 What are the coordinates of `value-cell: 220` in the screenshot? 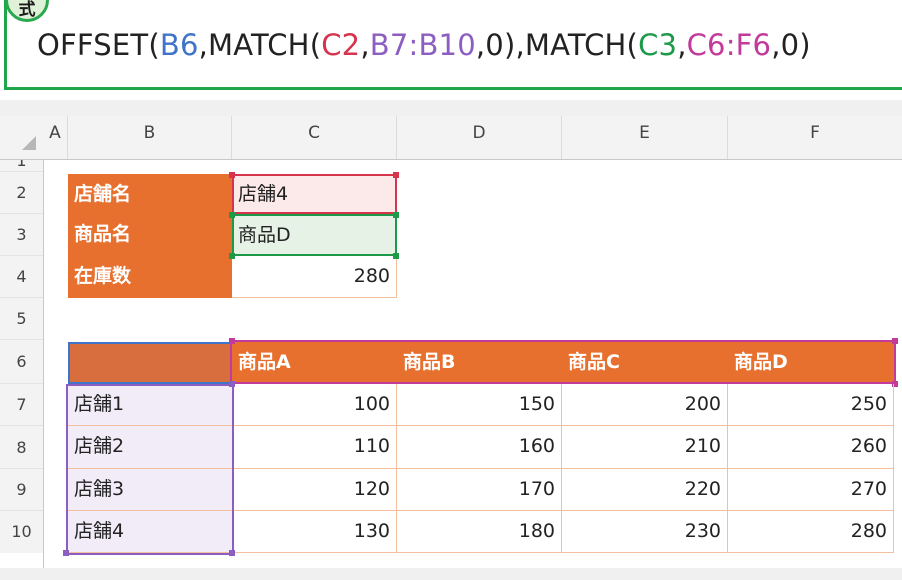 It's located at (645, 490).